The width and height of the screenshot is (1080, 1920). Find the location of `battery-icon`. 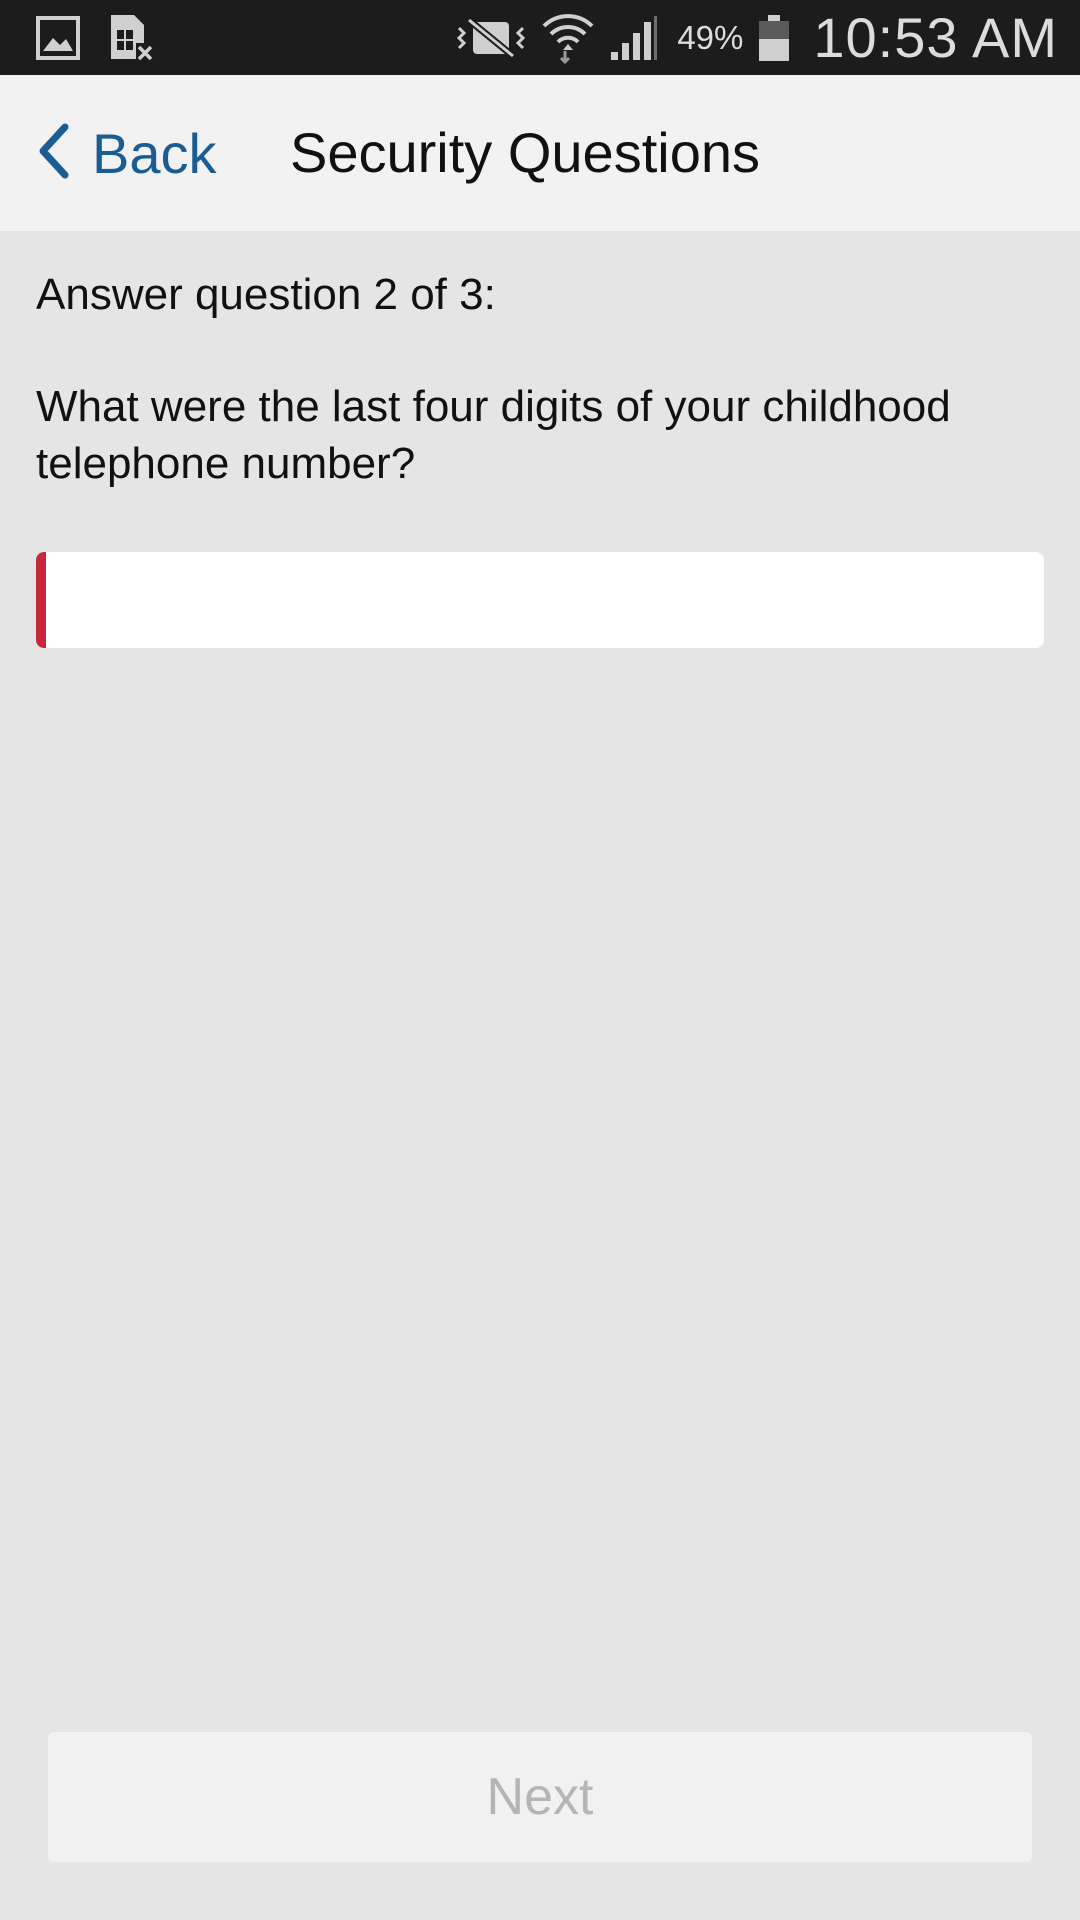

battery-icon is located at coordinates (774, 38).